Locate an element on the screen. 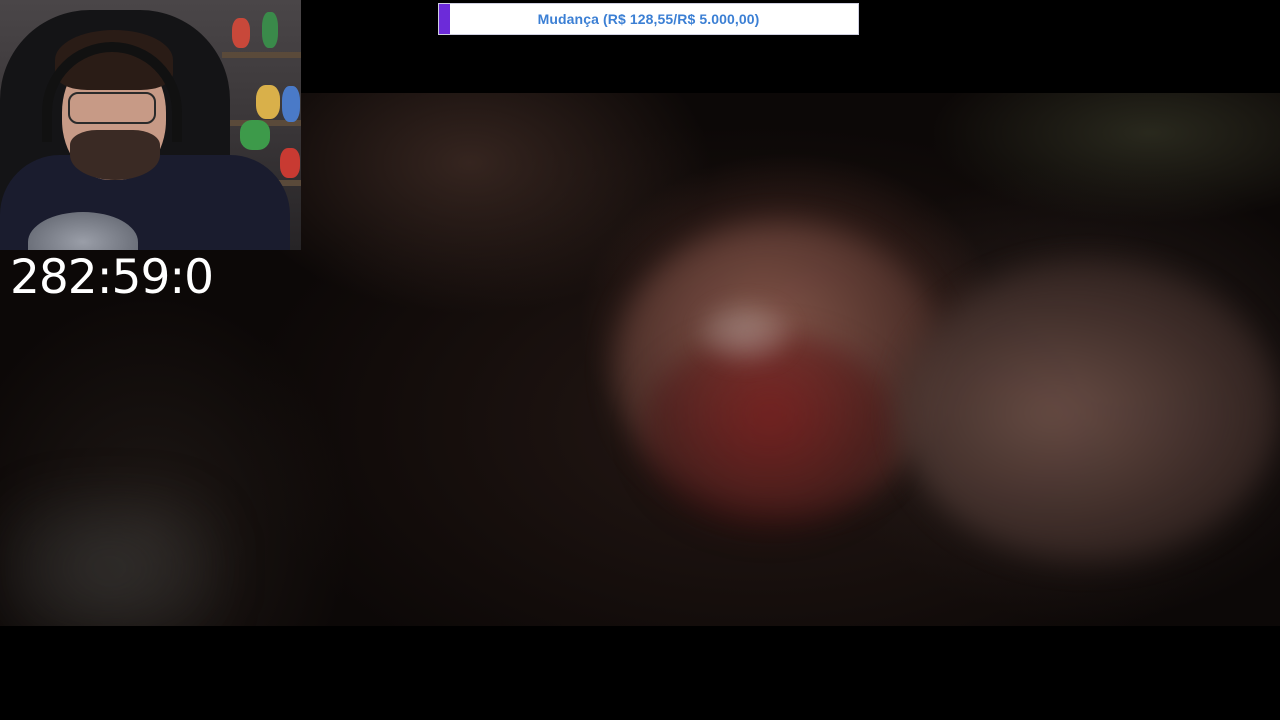 The width and height of the screenshot is (1280, 720). donation-goal-text: Mudança (R$ 128,55/R$ 5.000,00) is located at coordinates (648, 19).